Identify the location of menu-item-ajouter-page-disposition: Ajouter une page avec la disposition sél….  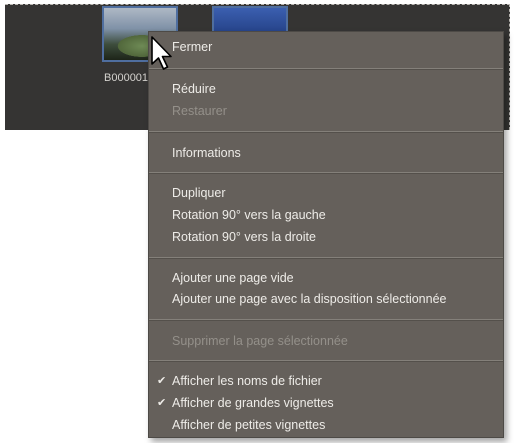
(309, 299).